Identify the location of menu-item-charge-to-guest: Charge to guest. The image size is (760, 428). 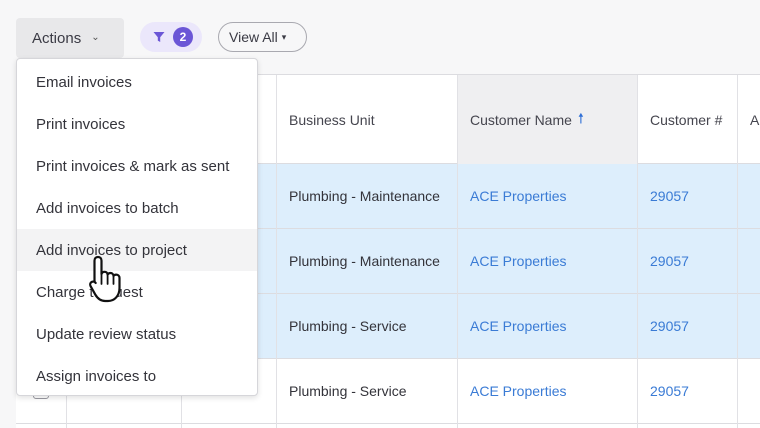
(137, 292).